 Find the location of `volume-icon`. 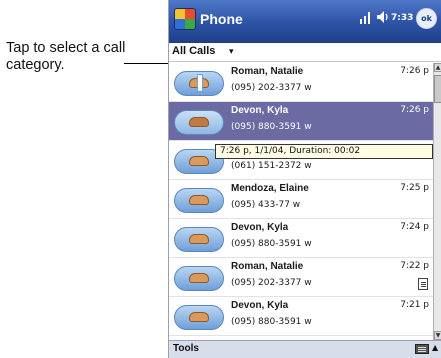

volume-icon is located at coordinates (383, 17).